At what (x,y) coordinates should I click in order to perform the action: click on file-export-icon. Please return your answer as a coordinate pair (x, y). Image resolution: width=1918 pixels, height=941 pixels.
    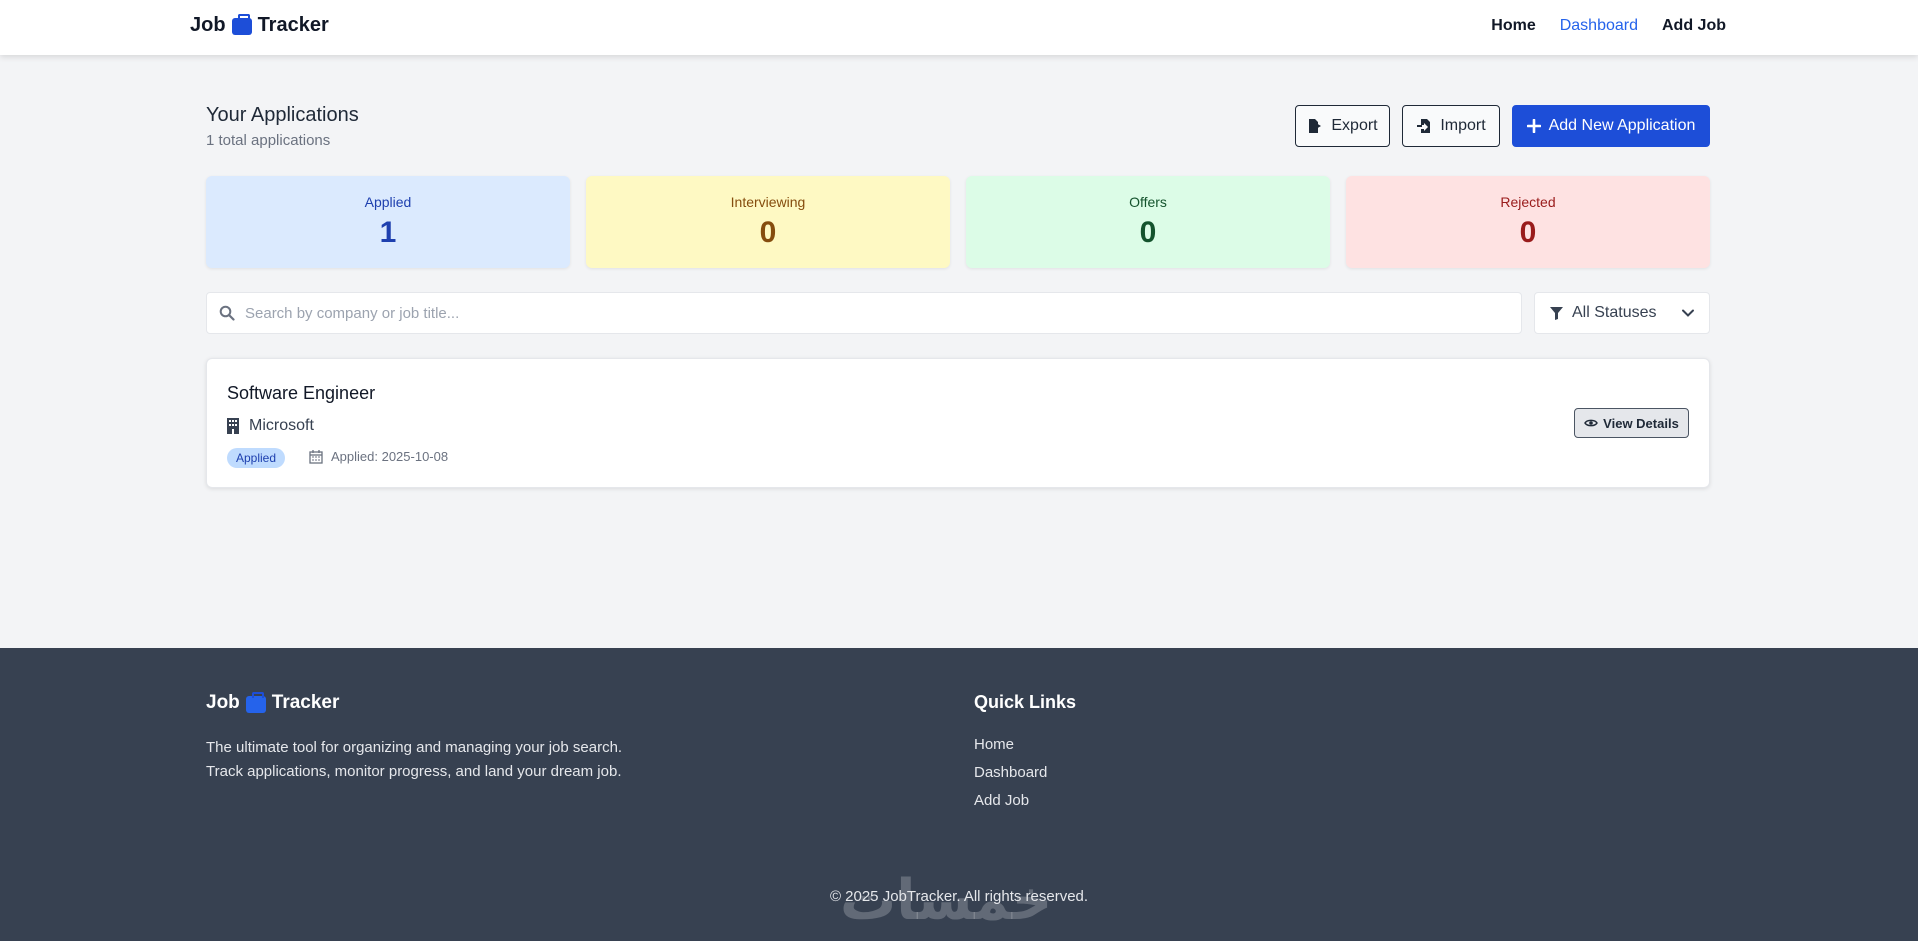
    Looking at the image, I should click on (1315, 126).